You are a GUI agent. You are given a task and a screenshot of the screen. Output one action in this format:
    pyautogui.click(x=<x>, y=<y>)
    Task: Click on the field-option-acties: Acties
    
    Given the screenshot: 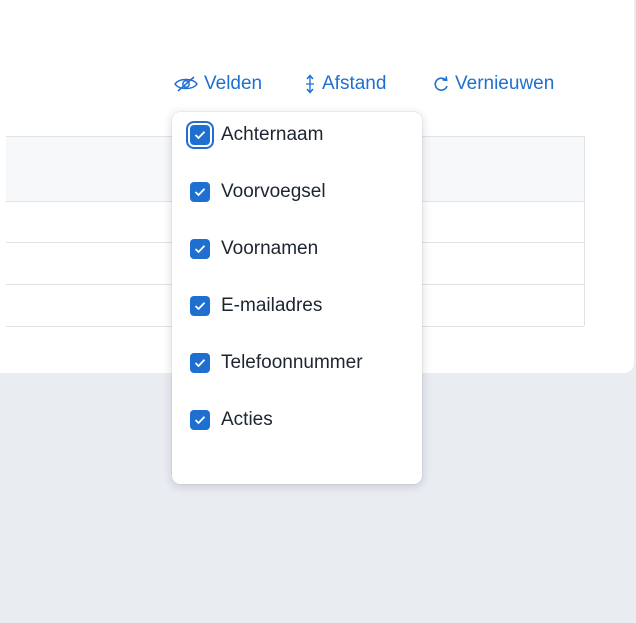 What is the action you would take?
    pyautogui.click(x=231, y=420)
    